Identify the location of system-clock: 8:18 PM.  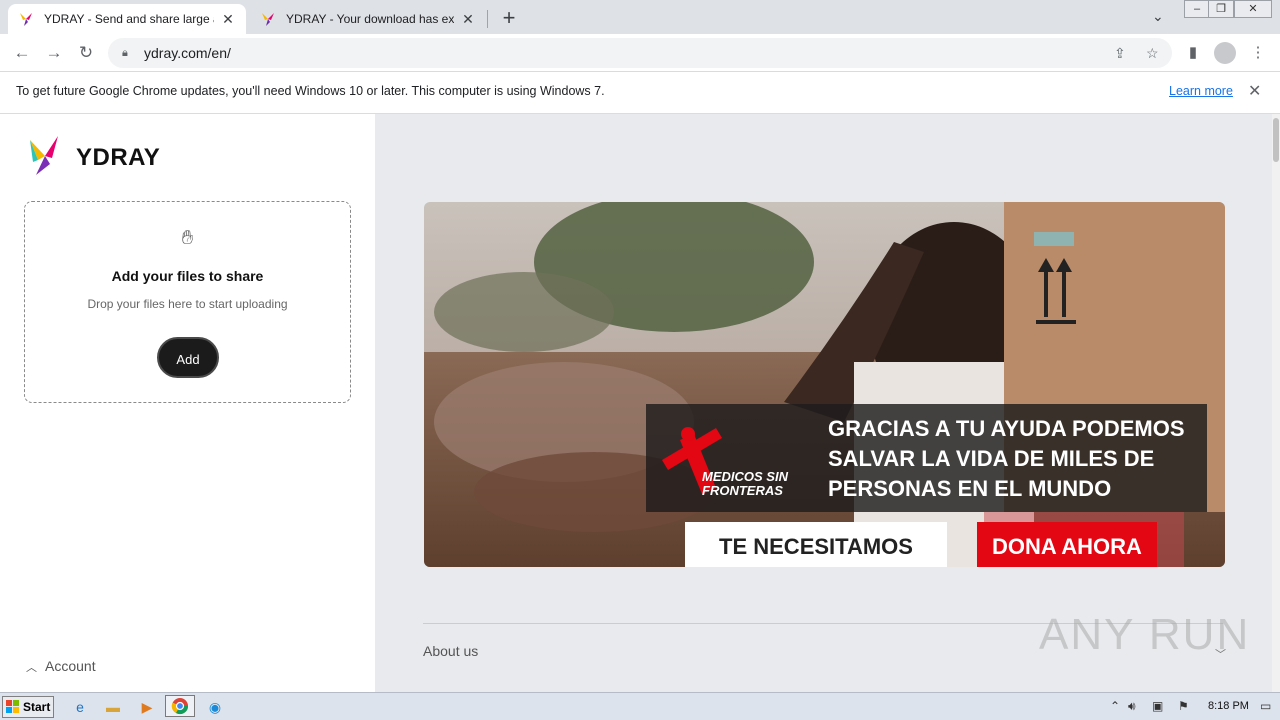
(1228, 706).